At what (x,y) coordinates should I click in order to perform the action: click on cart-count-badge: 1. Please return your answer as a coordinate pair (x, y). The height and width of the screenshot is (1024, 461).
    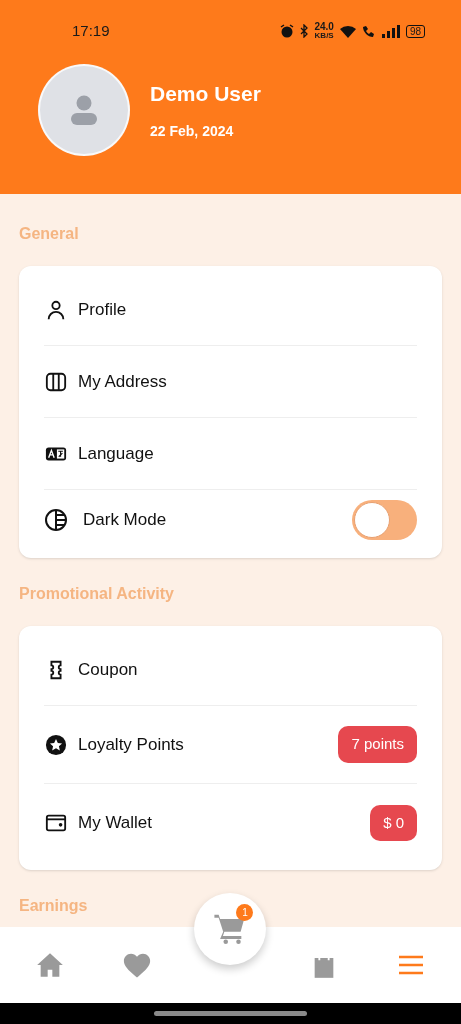
    Looking at the image, I should click on (245, 912).